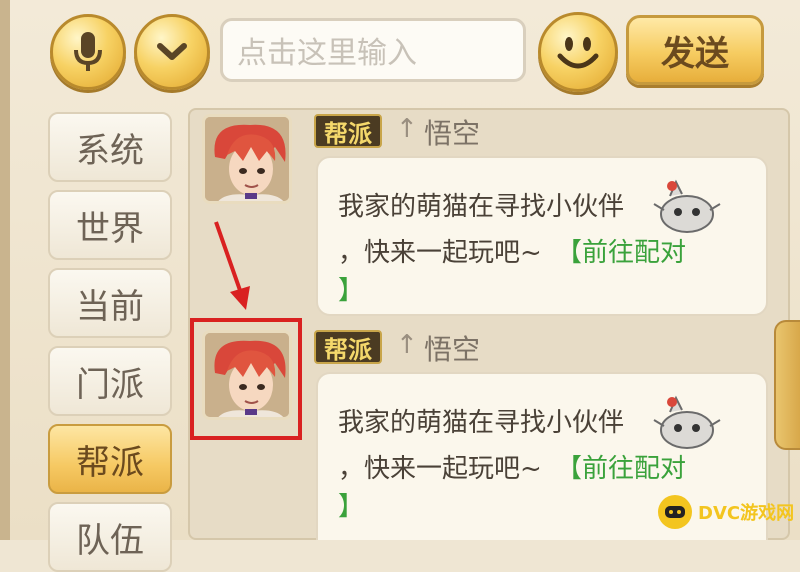  I want to click on avatar, so click(247, 159).